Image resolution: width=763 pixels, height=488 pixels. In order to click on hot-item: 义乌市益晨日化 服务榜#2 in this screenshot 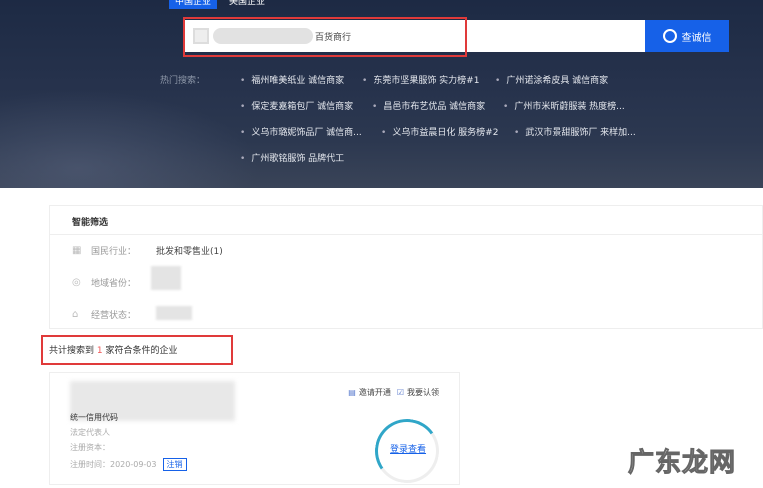, I will do `click(439, 131)`.